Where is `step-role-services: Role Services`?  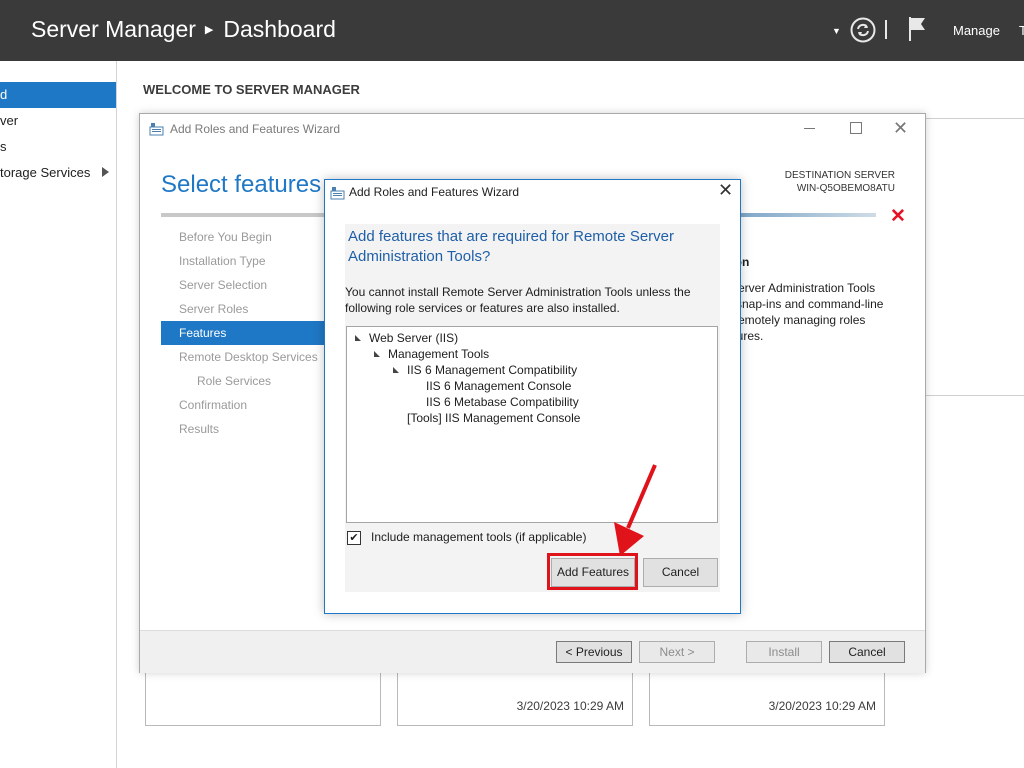 step-role-services: Role Services is located at coordinates (234, 381).